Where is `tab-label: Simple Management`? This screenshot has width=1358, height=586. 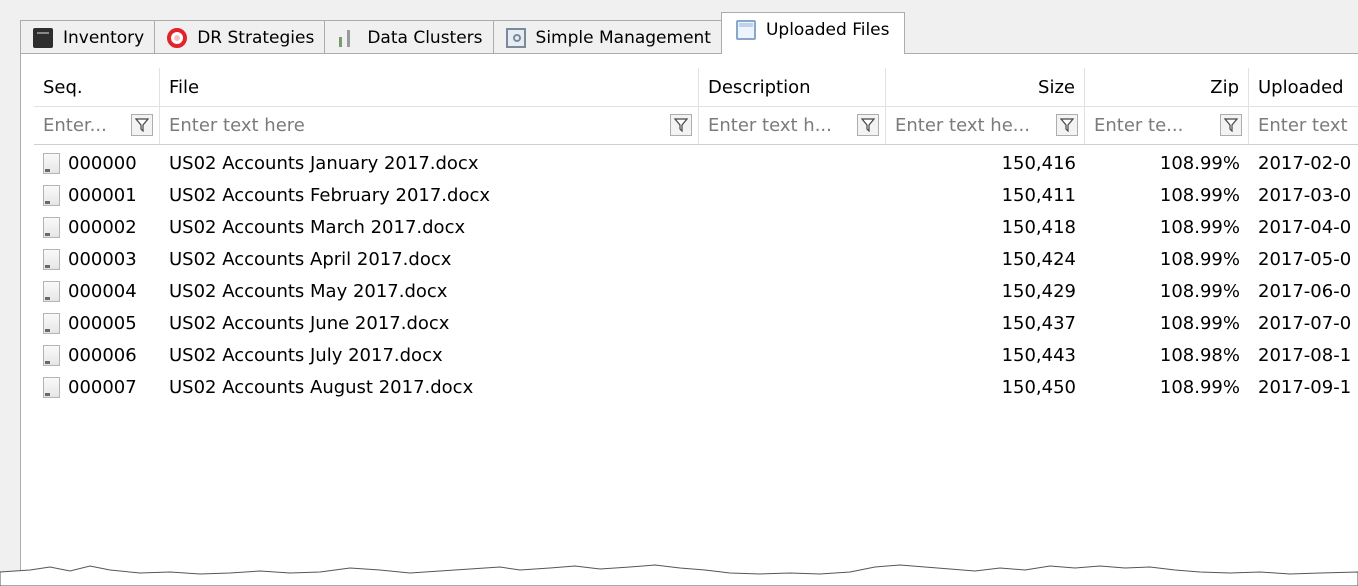 tab-label: Simple Management is located at coordinates (623, 37).